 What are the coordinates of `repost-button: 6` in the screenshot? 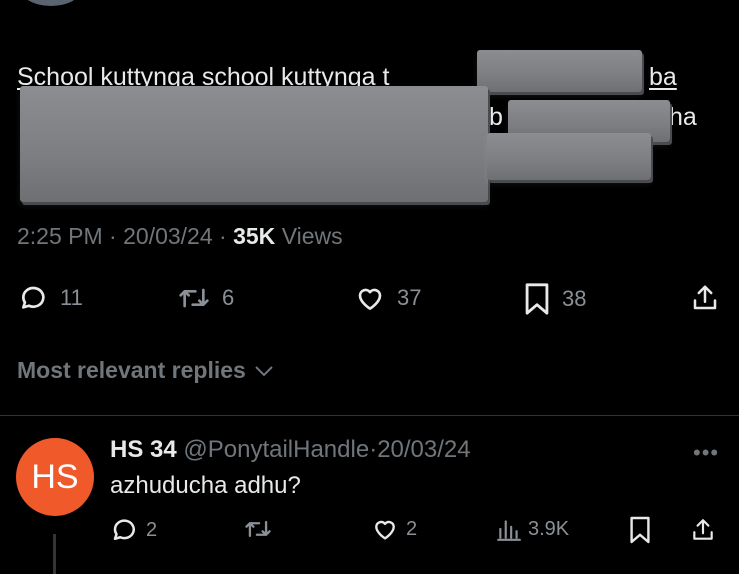 It's located at (205, 298).